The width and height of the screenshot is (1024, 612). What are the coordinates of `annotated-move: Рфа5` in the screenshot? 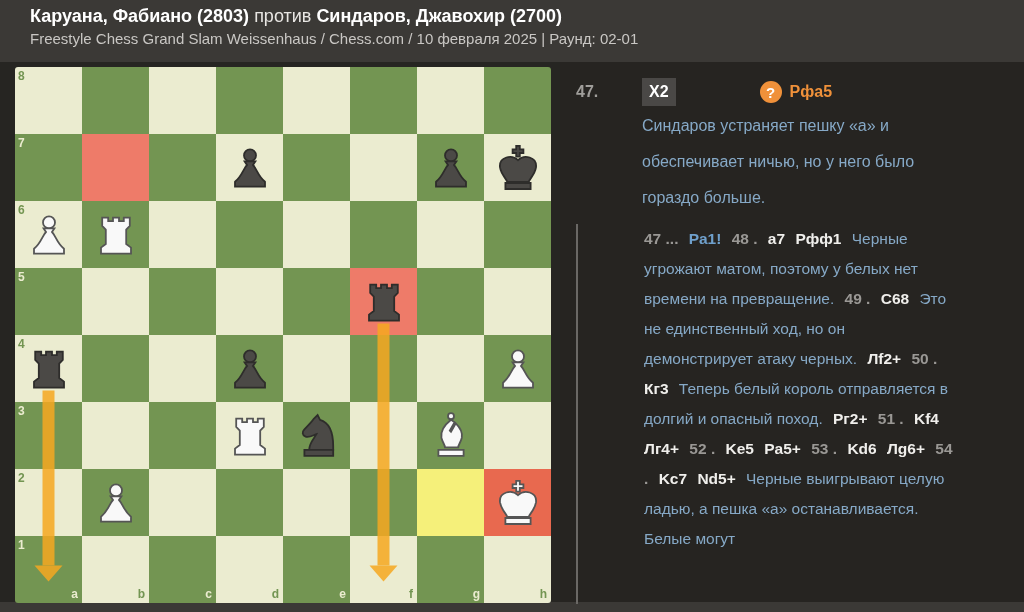 It's located at (811, 92).